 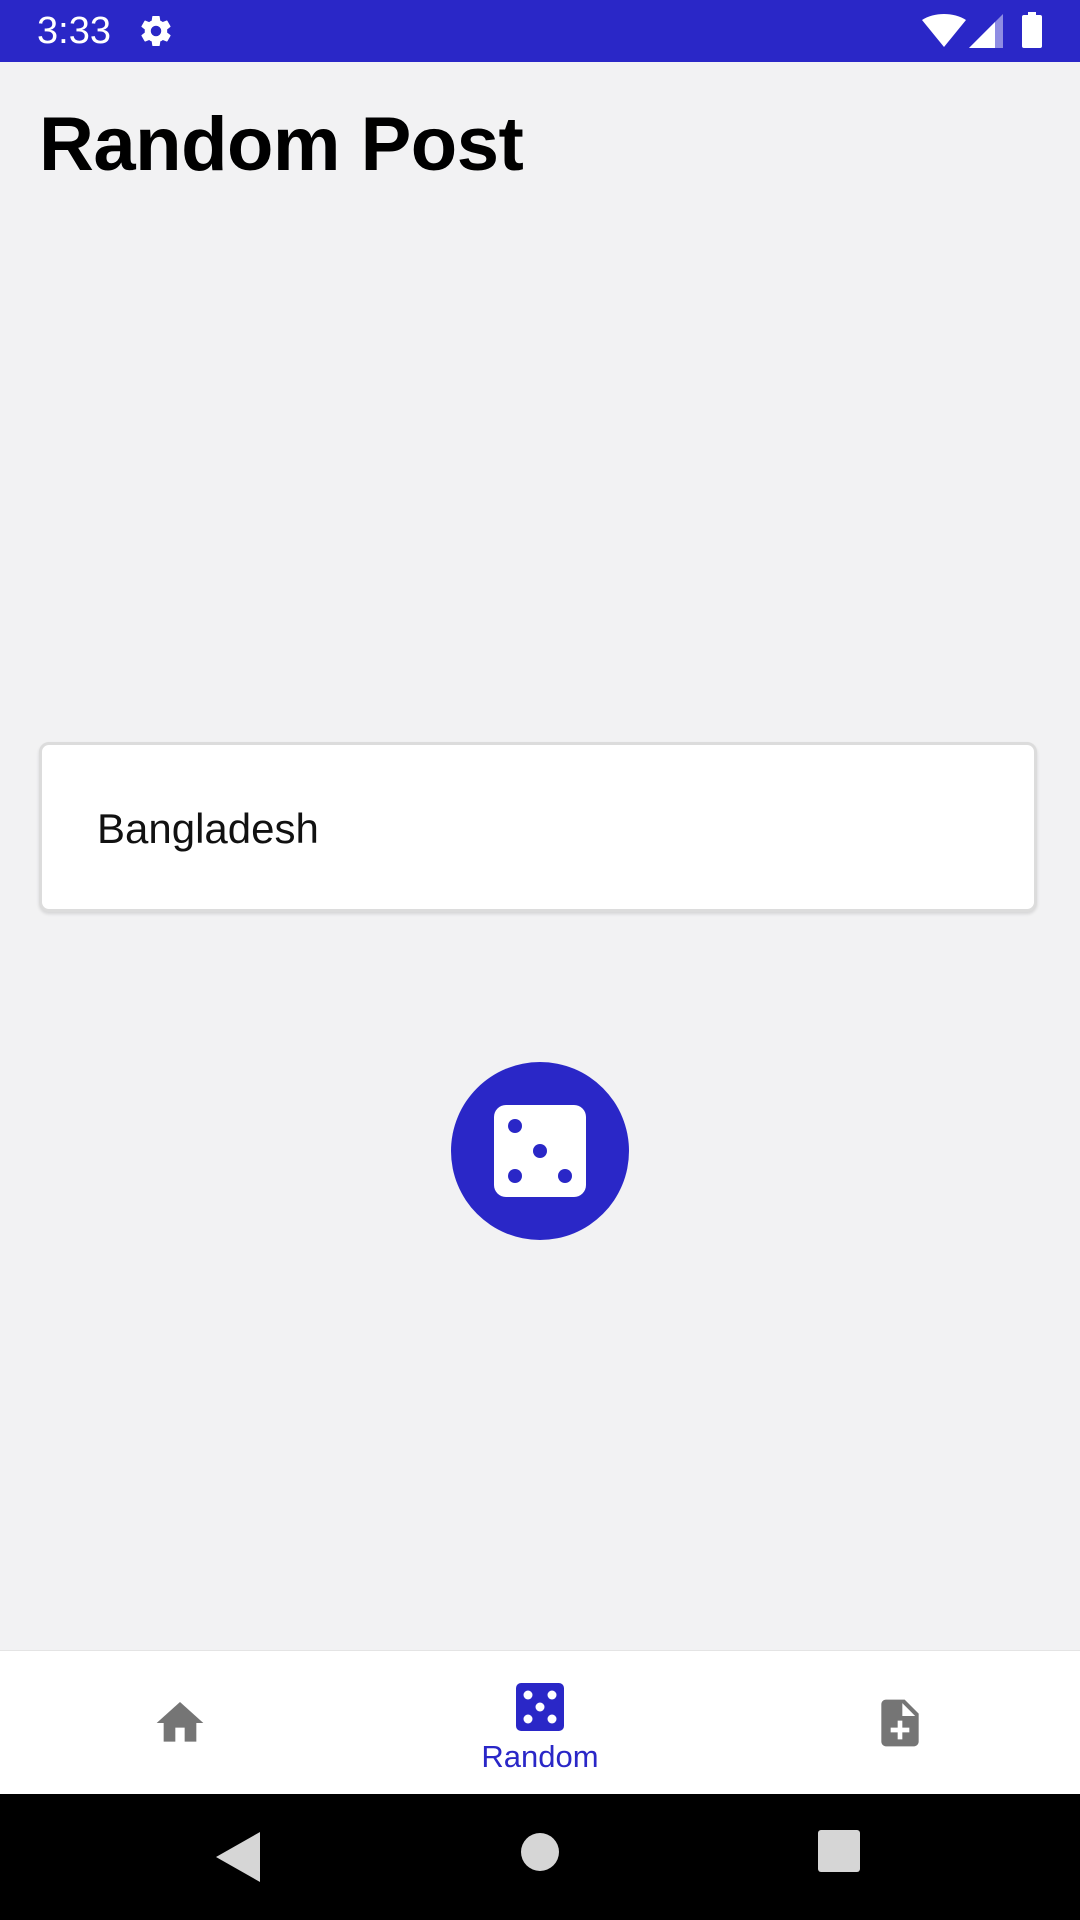 I want to click on add-document-icon, so click(x=900, y=1723).